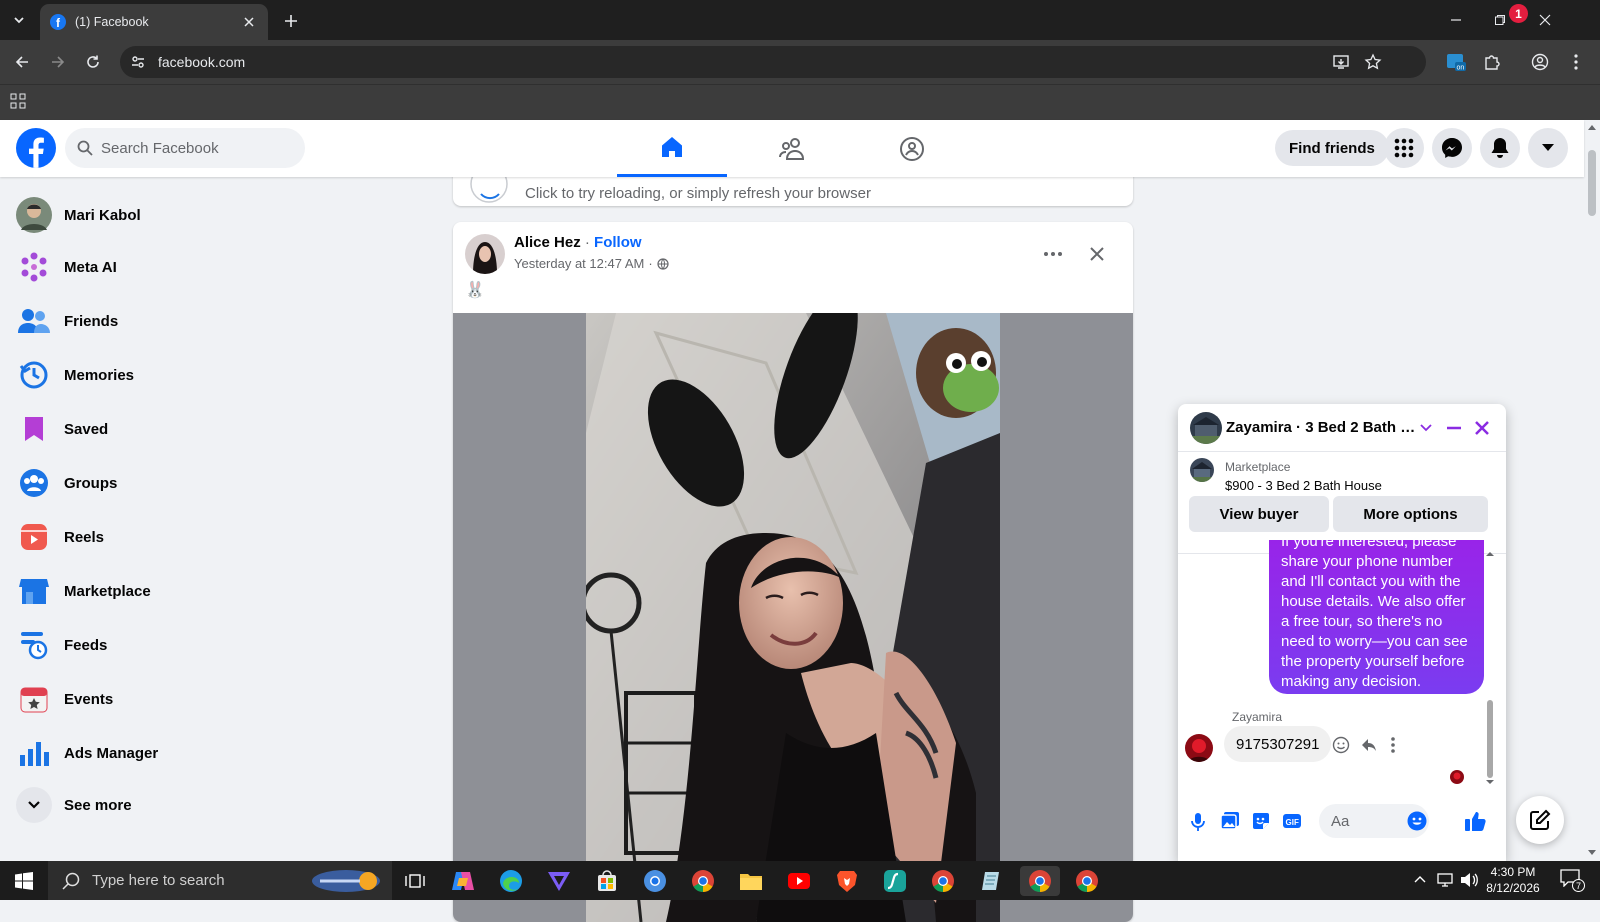 The height and width of the screenshot is (922, 1600). What do you see at coordinates (751, 881) in the screenshot?
I see `file-explorer-app` at bounding box center [751, 881].